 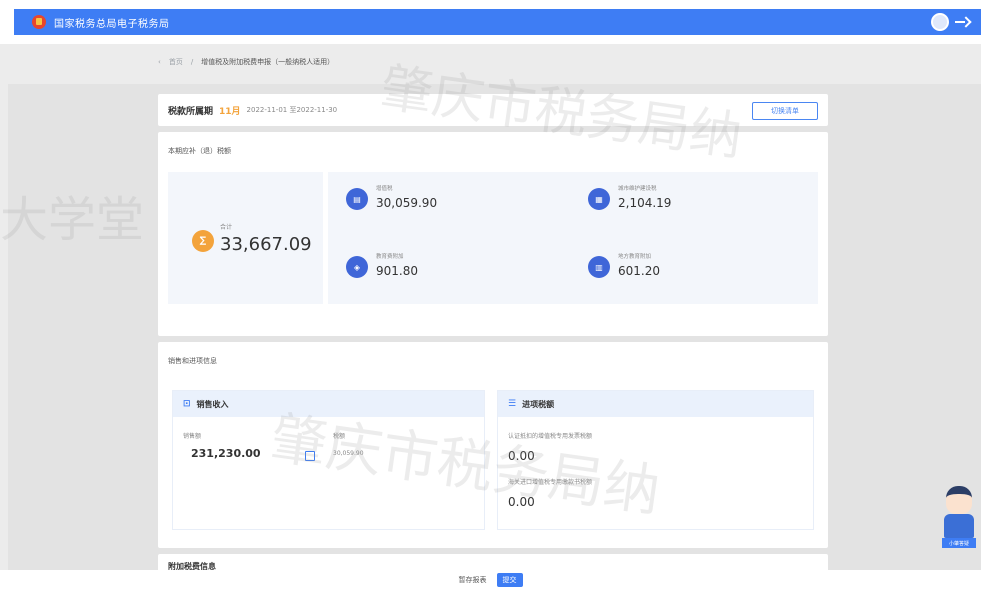 What do you see at coordinates (493, 110) in the screenshot?
I see `period-card: 税款所属期 11月 2022-11-01 至2022-11-30 切换清单` at bounding box center [493, 110].